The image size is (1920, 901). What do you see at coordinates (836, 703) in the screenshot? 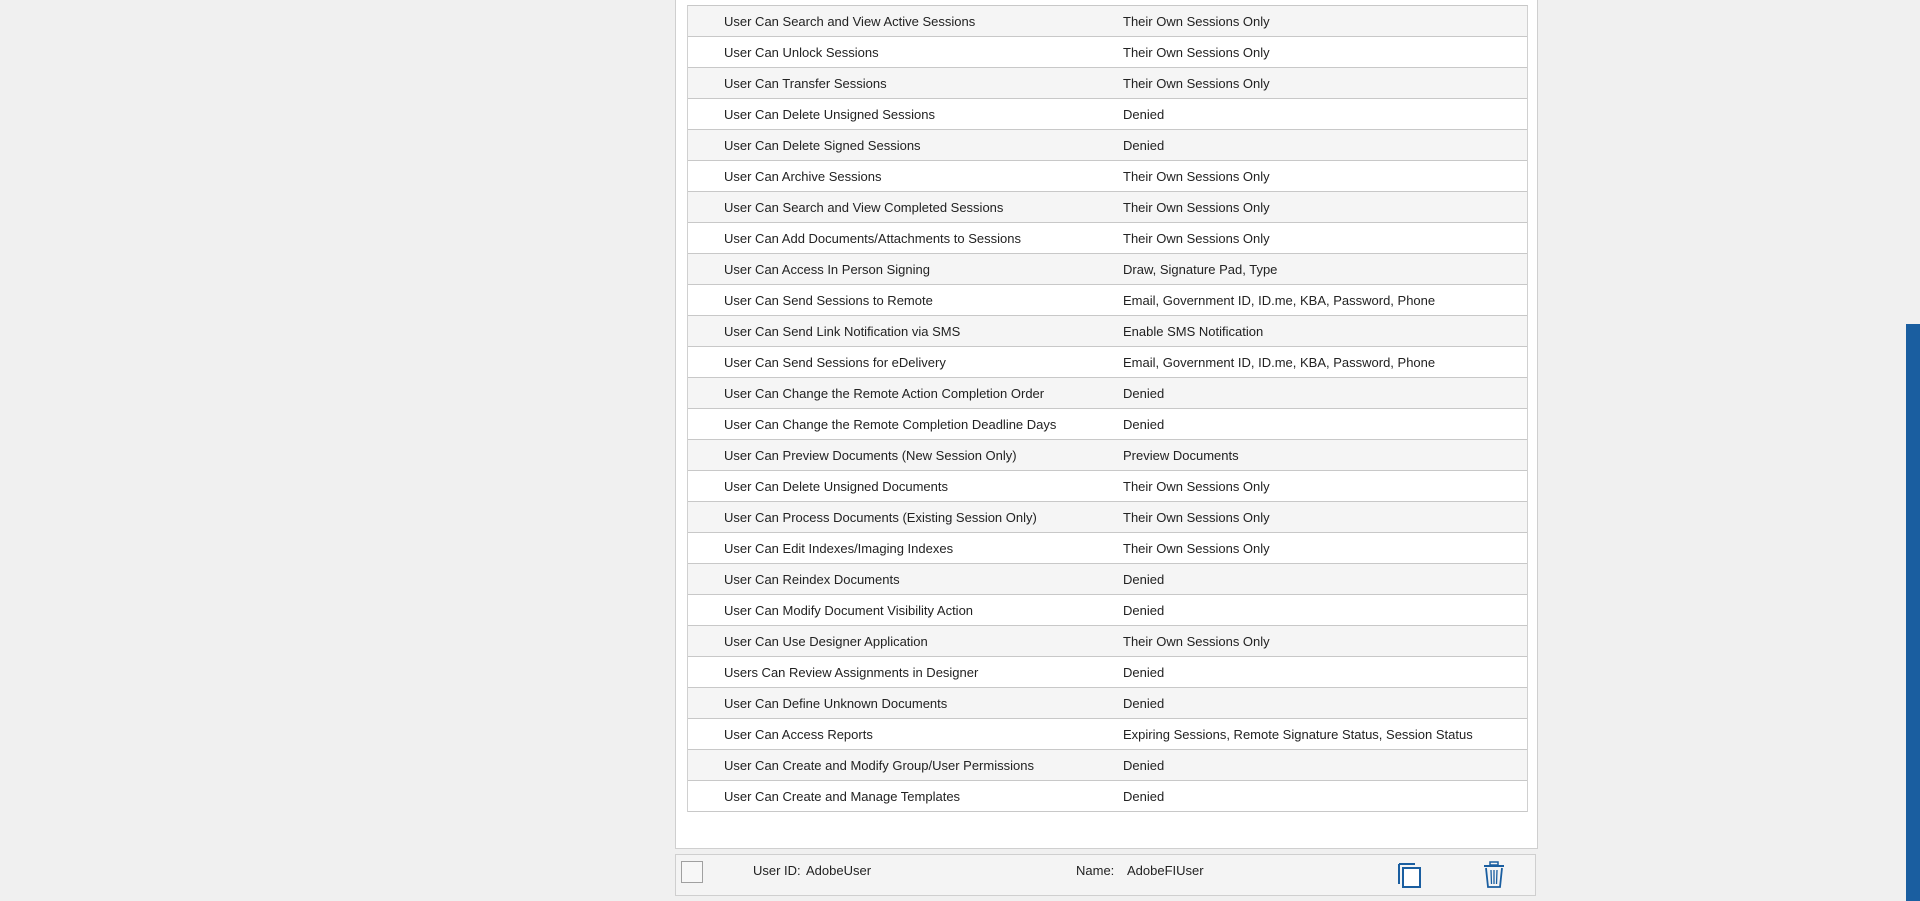
I see `permission-name: User Can Define Unknown Documents` at bounding box center [836, 703].